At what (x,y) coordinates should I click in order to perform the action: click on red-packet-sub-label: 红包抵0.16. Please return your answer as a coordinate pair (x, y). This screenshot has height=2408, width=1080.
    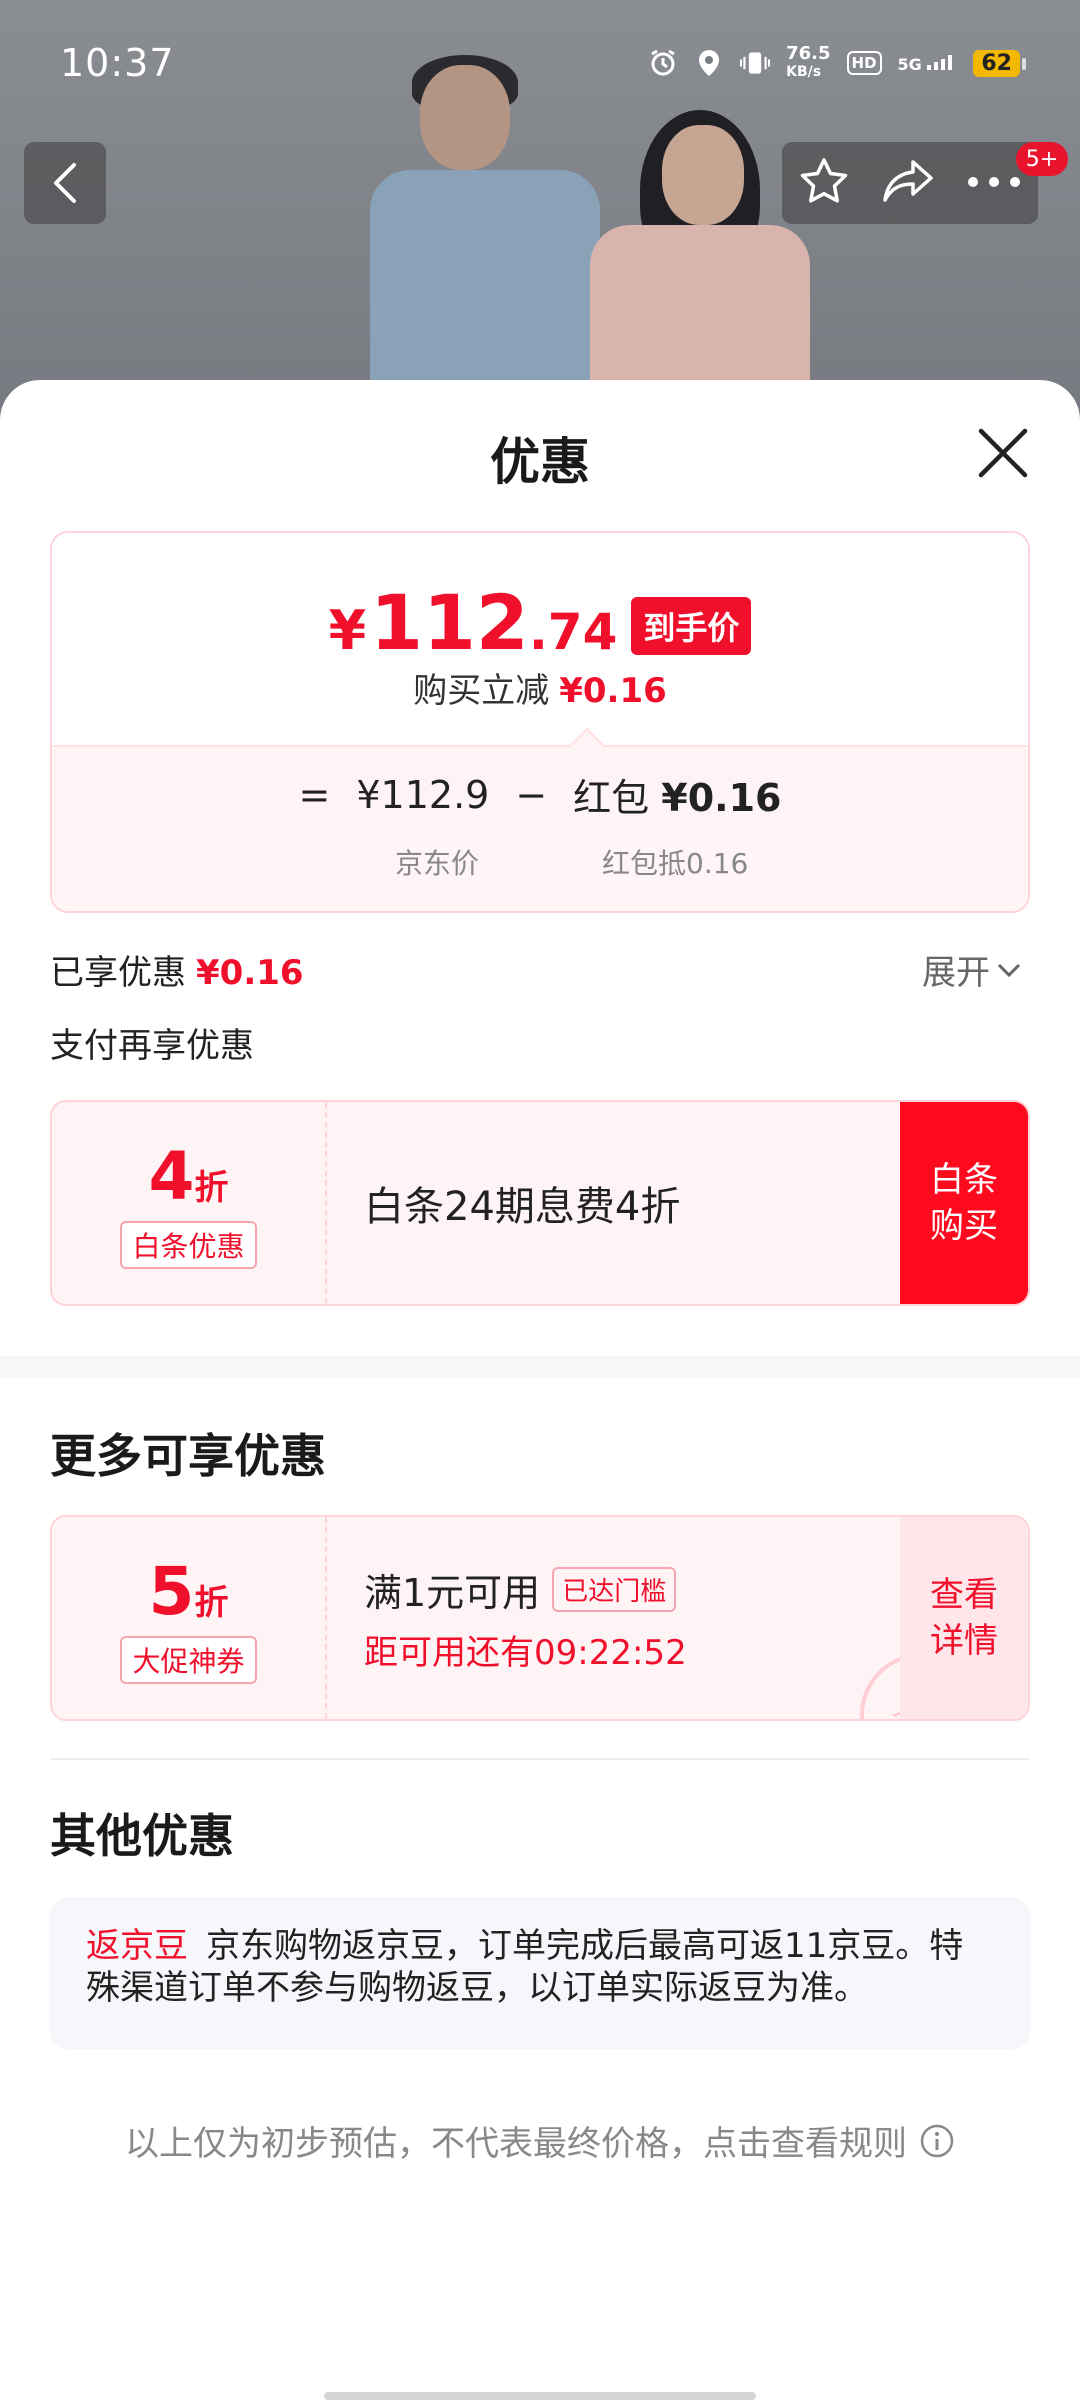
    Looking at the image, I should click on (675, 863).